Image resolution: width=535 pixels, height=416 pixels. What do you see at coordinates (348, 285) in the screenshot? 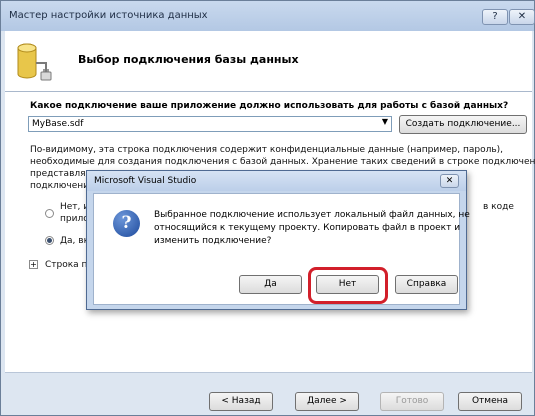
I see `highlight-annotation` at bounding box center [348, 285].